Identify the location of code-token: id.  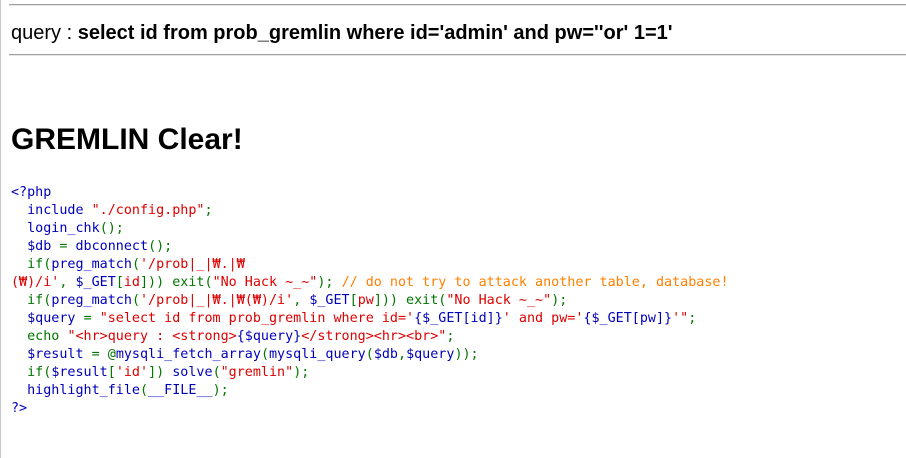
(131, 282).